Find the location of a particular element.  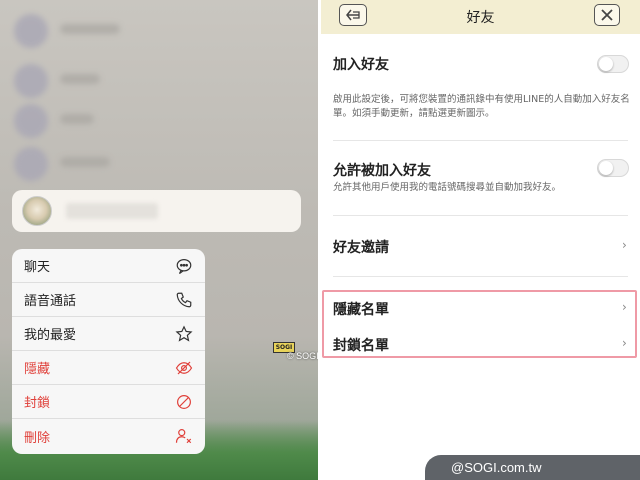

add-friends-toggle is located at coordinates (613, 64).